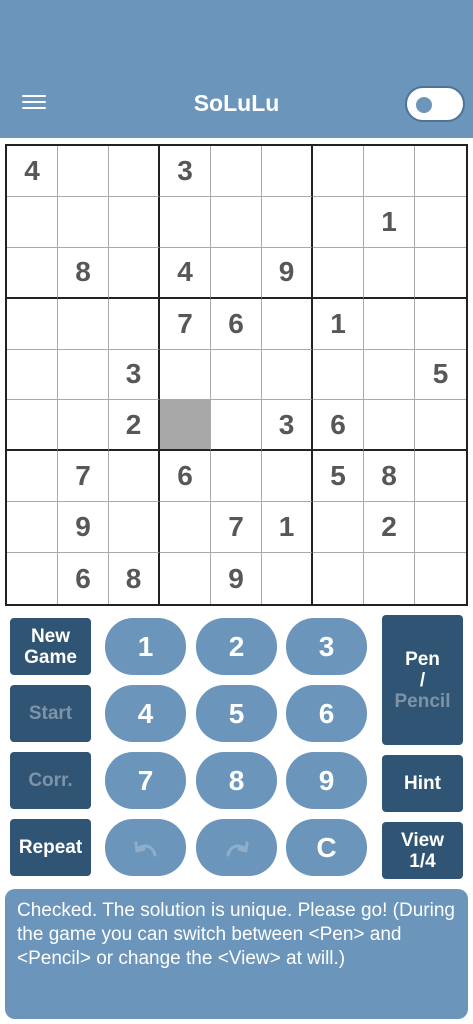  Describe the element at coordinates (50, 713) in the screenshot. I see `start-button: Start` at that location.